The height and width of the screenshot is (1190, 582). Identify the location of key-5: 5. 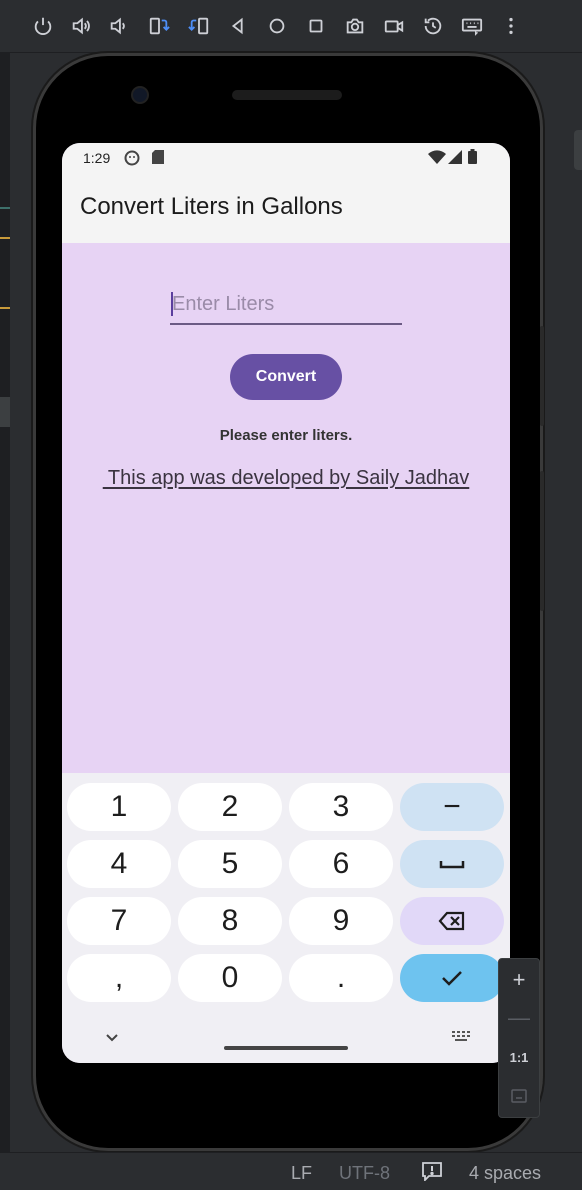
(230, 864).